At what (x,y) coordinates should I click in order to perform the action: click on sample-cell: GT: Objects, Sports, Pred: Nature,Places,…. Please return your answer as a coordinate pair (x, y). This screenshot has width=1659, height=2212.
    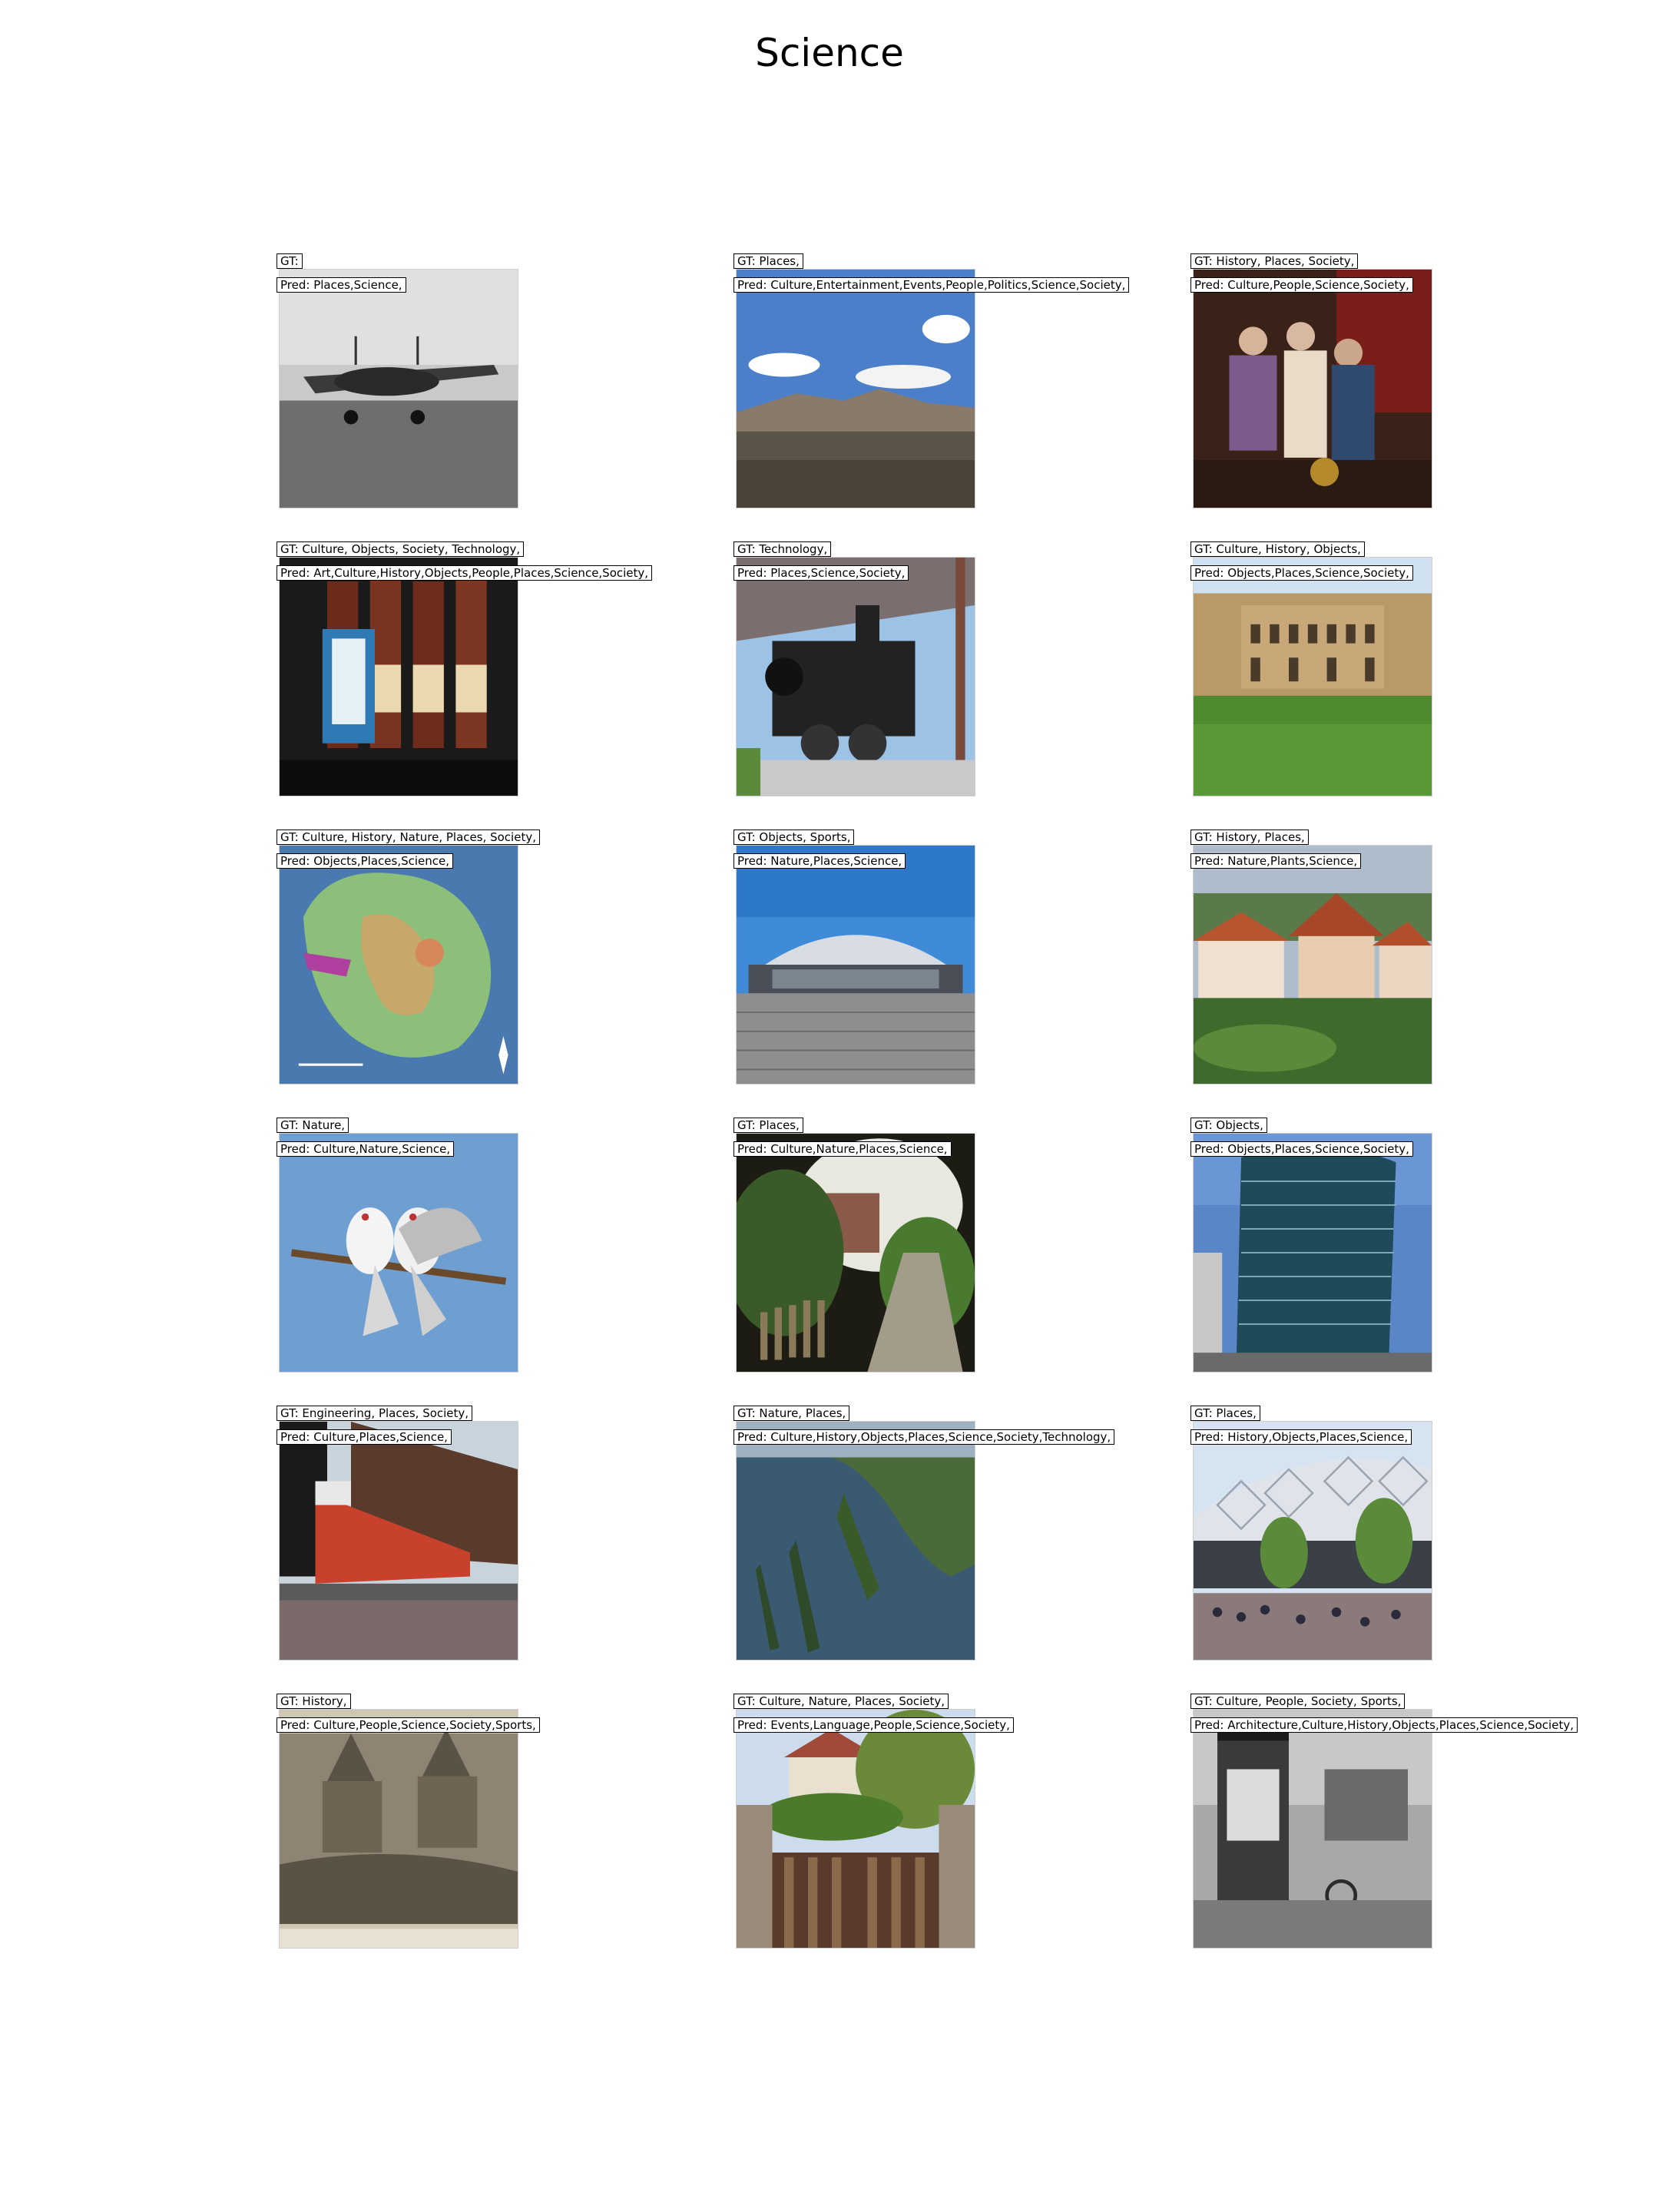
    Looking at the image, I should click on (856, 957).